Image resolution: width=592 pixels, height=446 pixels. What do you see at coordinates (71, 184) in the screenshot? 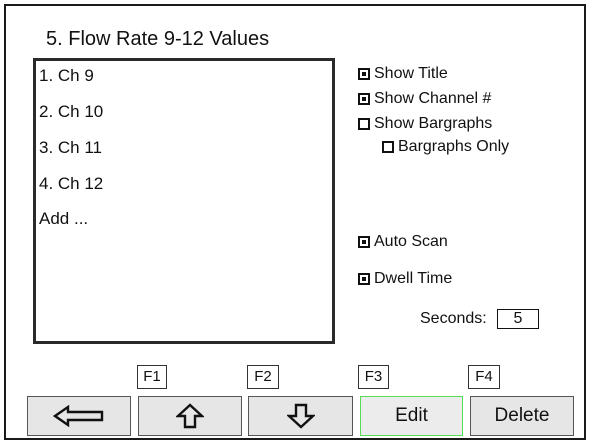
I see `list-item-ch12: 4. Ch 12` at bounding box center [71, 184].